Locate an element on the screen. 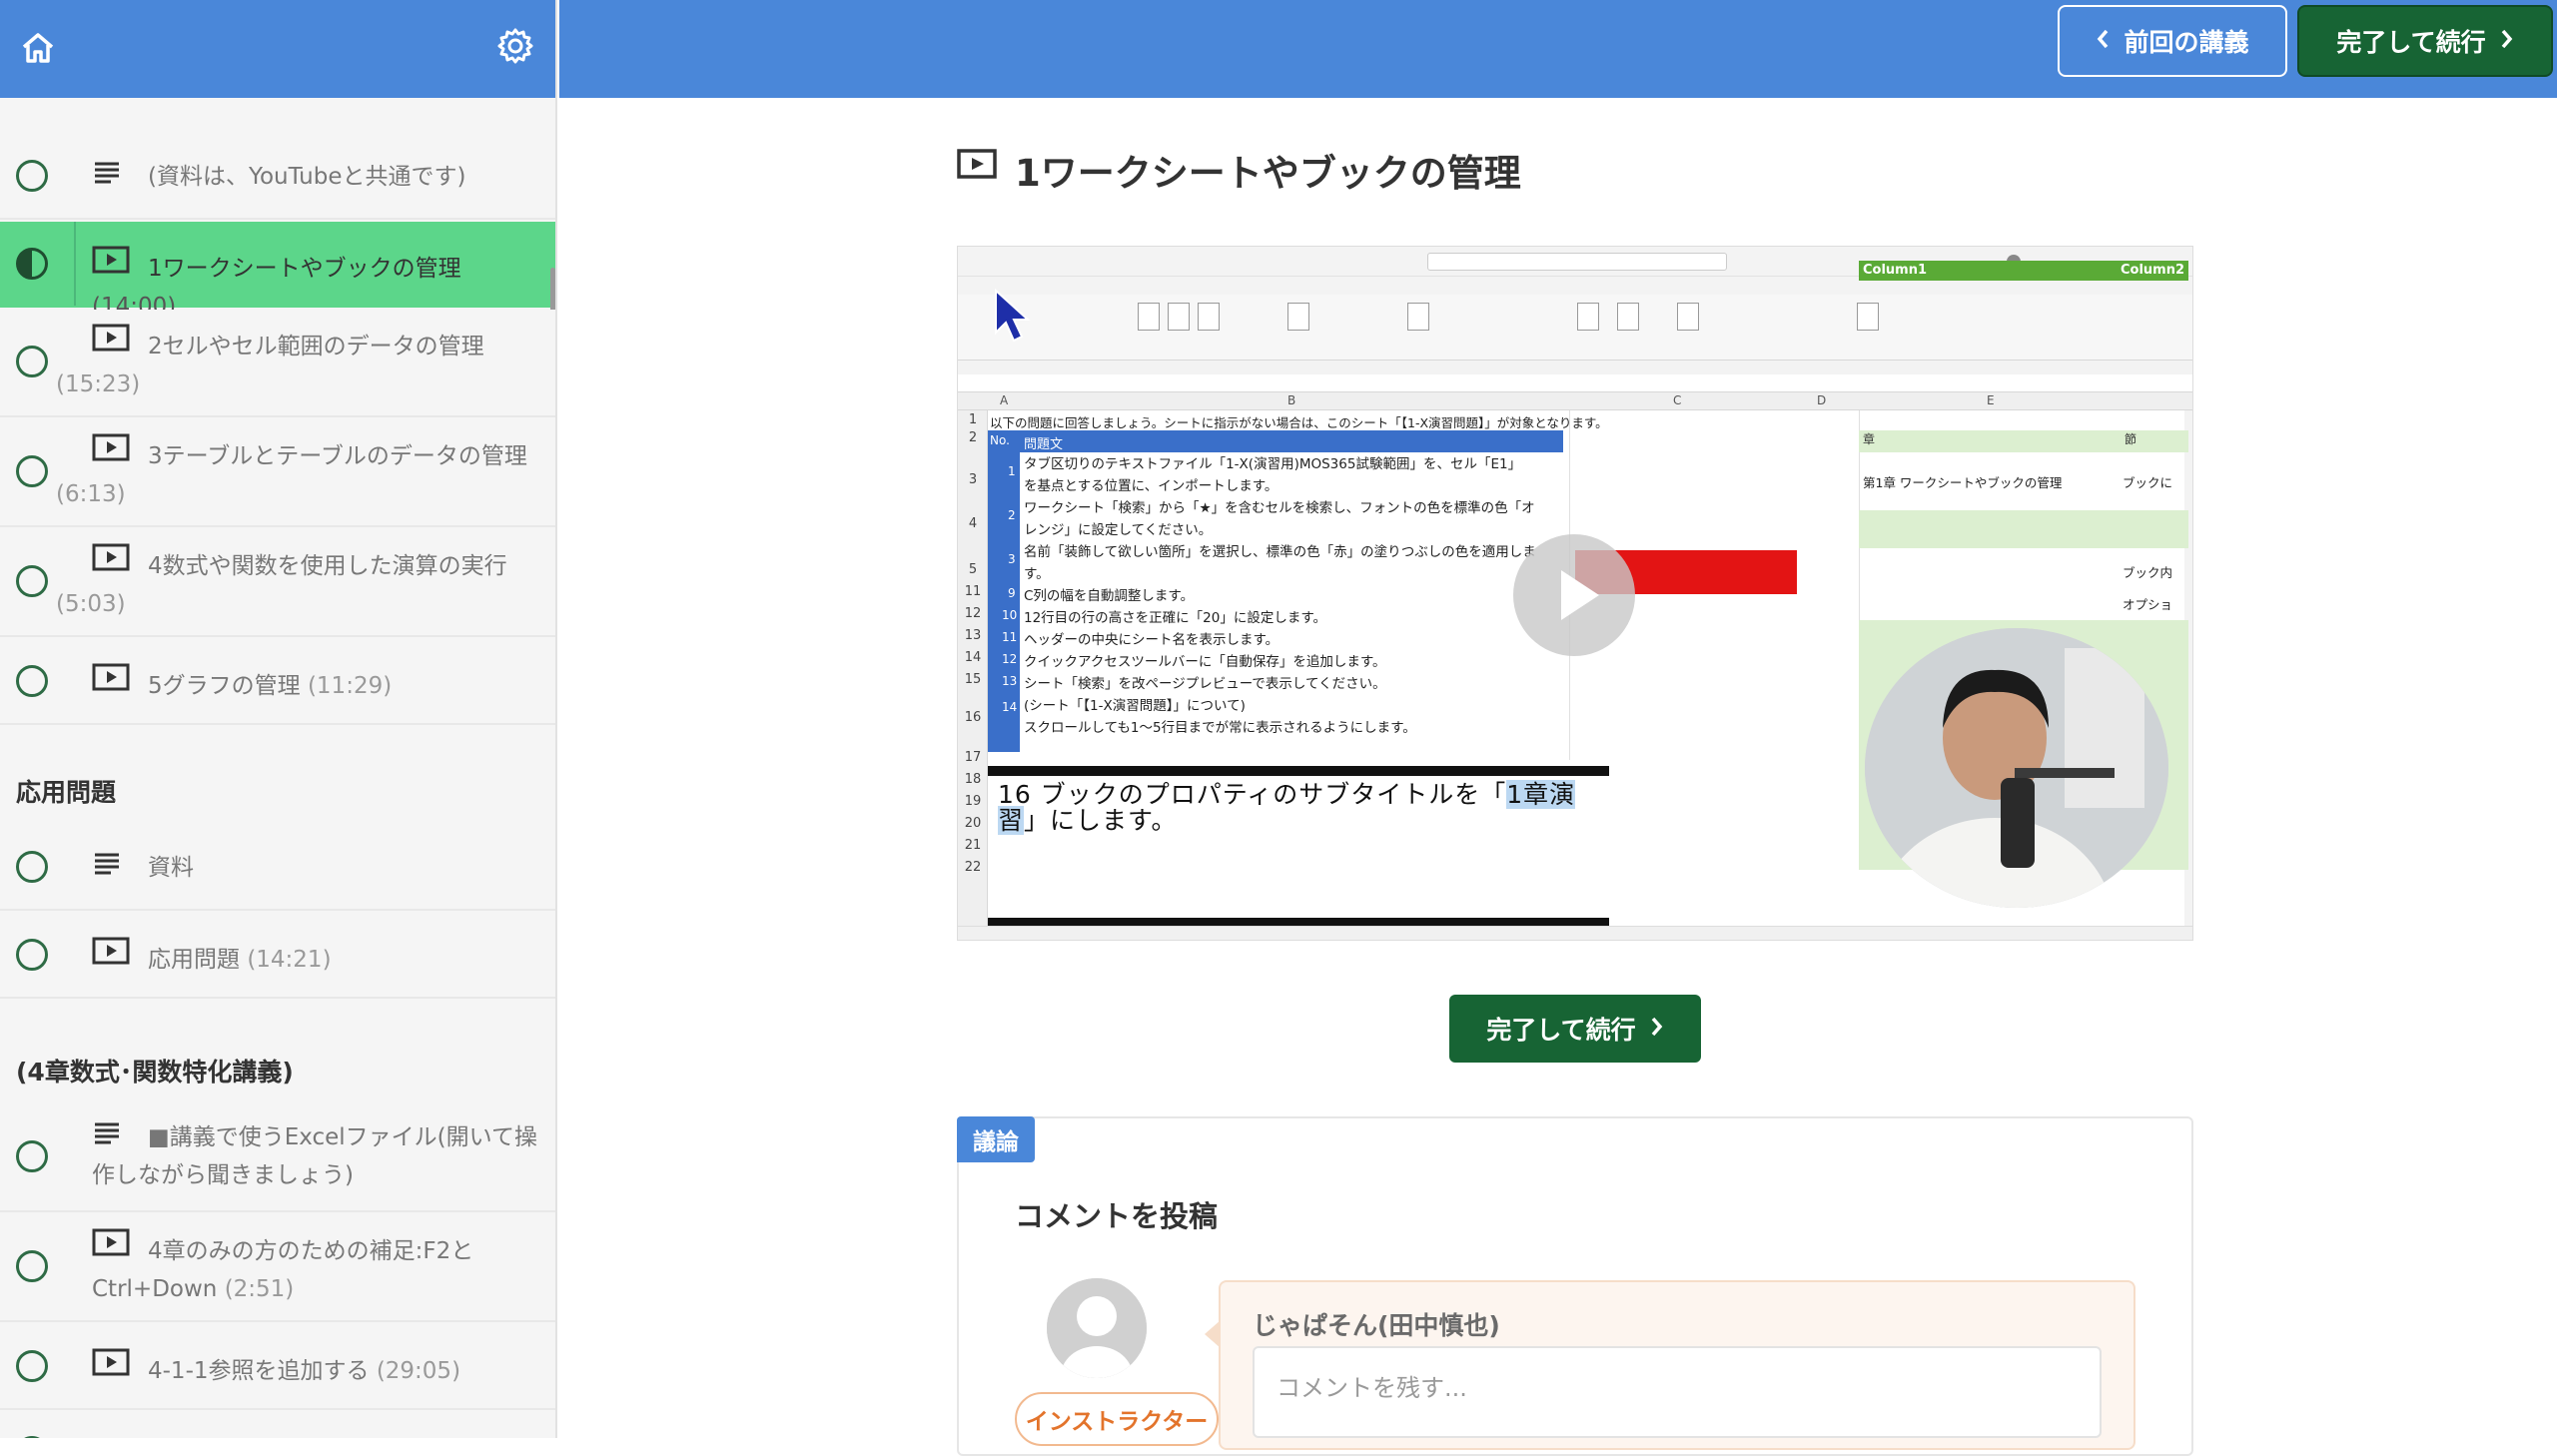 This screenshot has height=1456, width=2557. play-button is located at coordinates (1574, 595).